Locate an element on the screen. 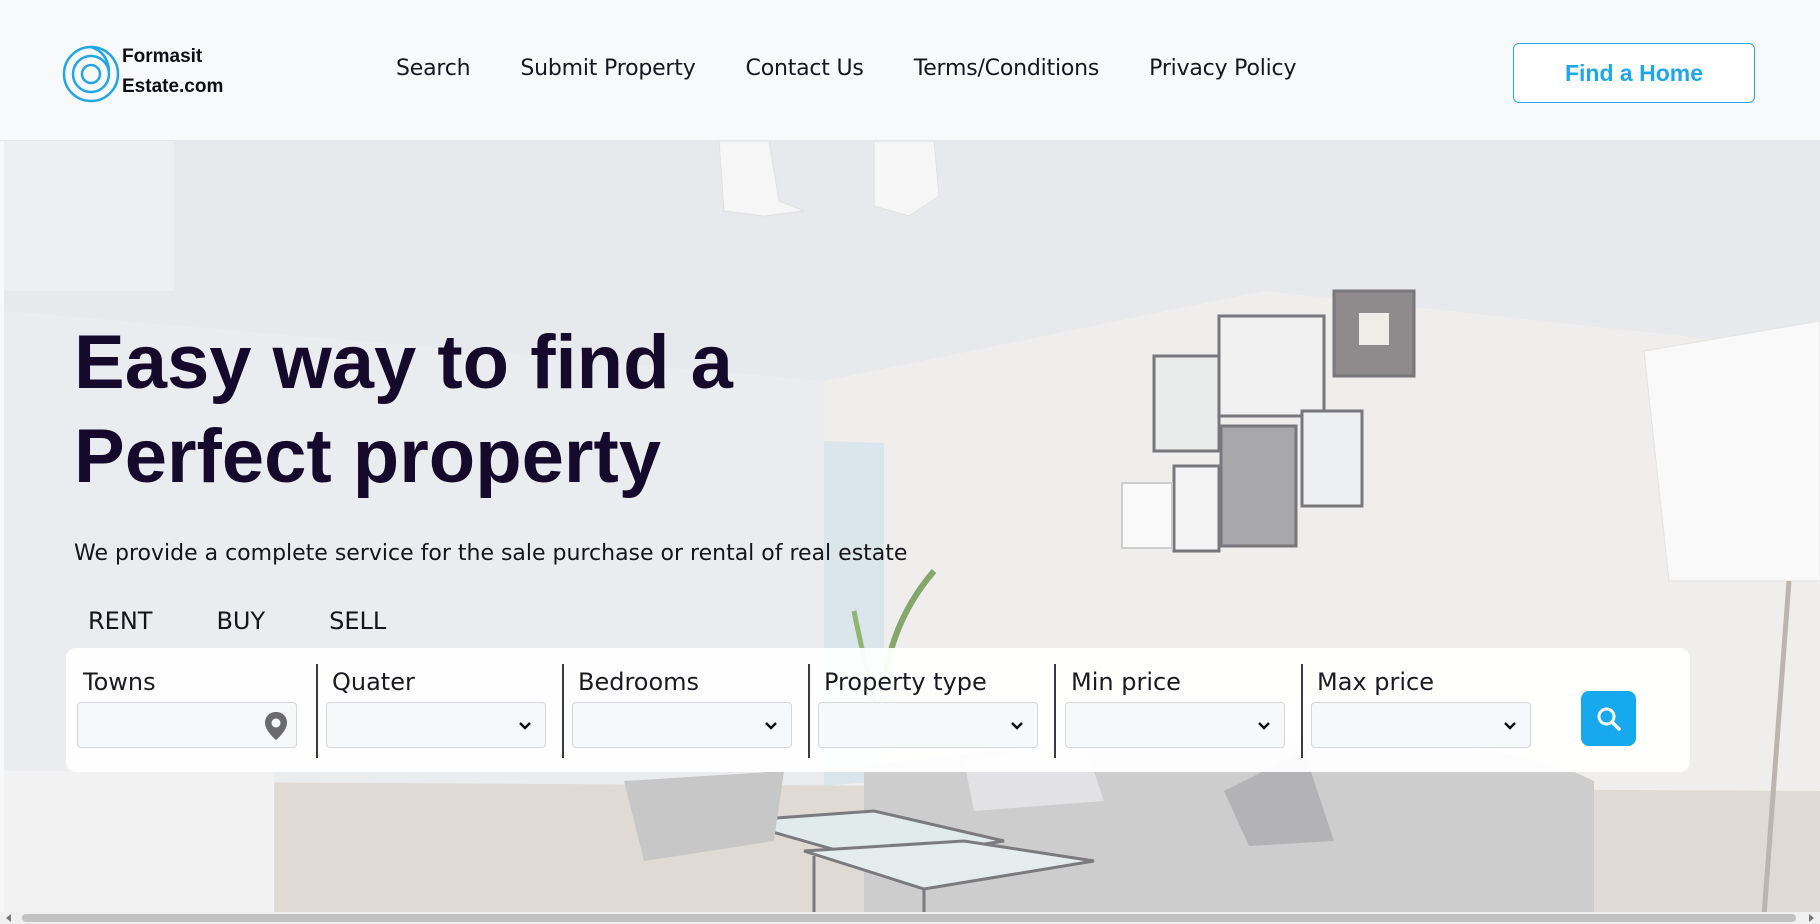 The image size is (1820, 924). quater-label: Quater is located at coordinates (373, 682).